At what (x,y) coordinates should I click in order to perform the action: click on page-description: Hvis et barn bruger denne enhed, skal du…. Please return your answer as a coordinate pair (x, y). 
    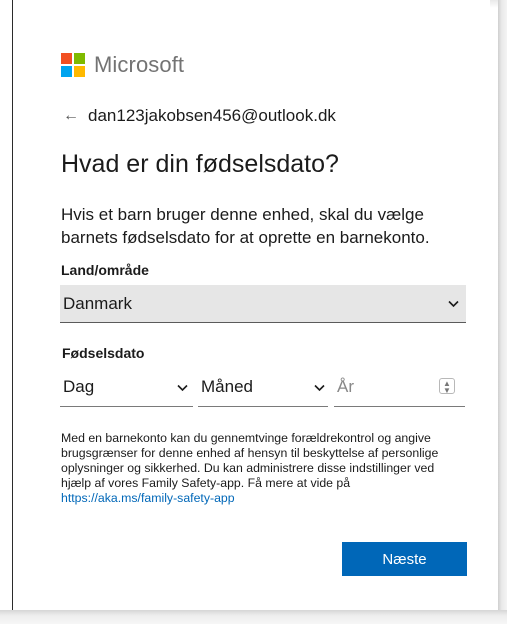
    Looking at the image, I should click on (245, 226).